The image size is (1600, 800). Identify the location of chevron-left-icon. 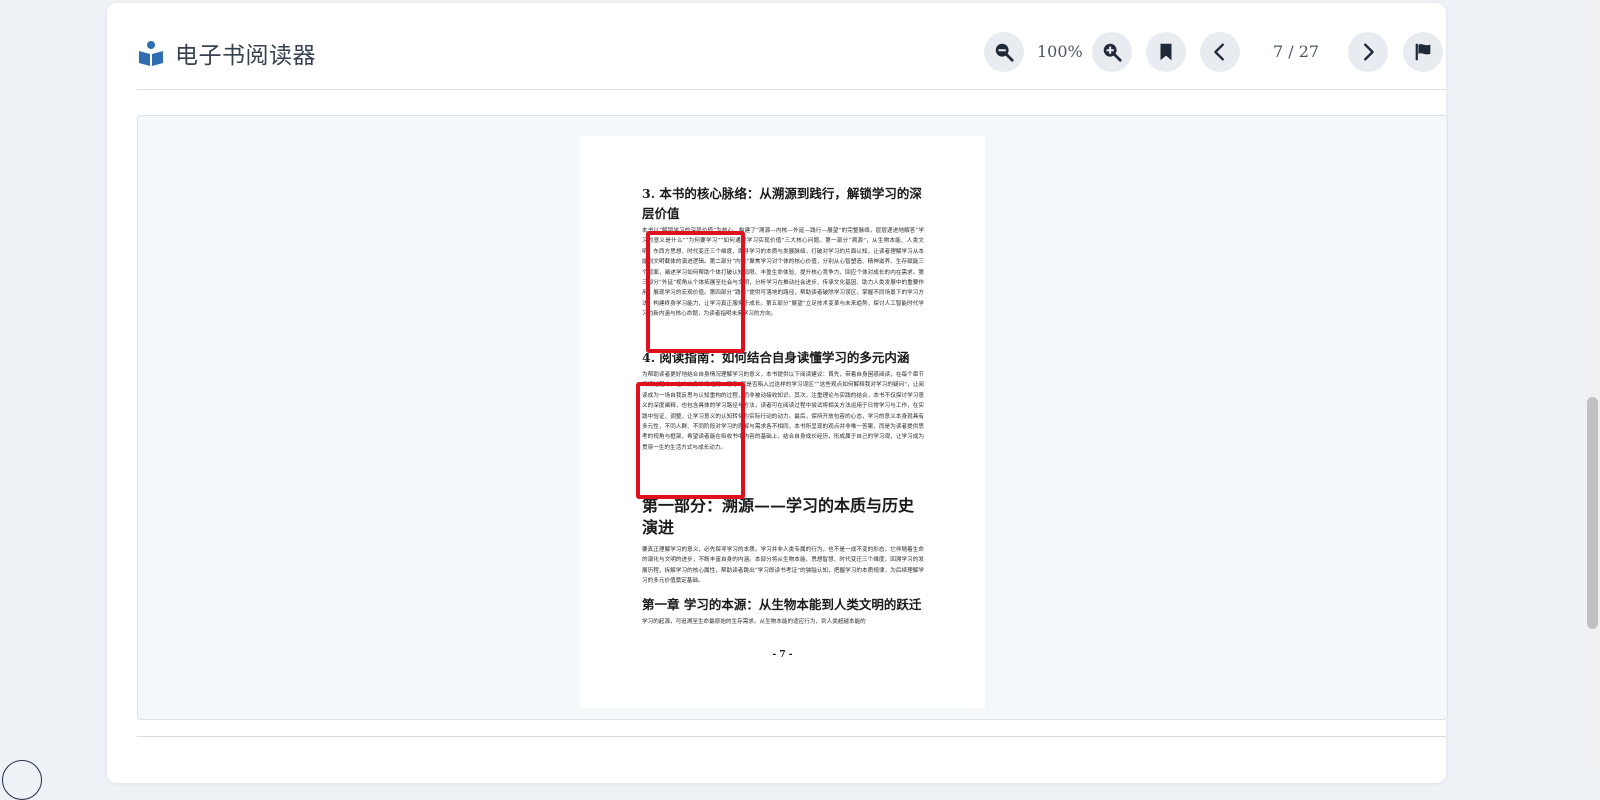
(1219, 52).